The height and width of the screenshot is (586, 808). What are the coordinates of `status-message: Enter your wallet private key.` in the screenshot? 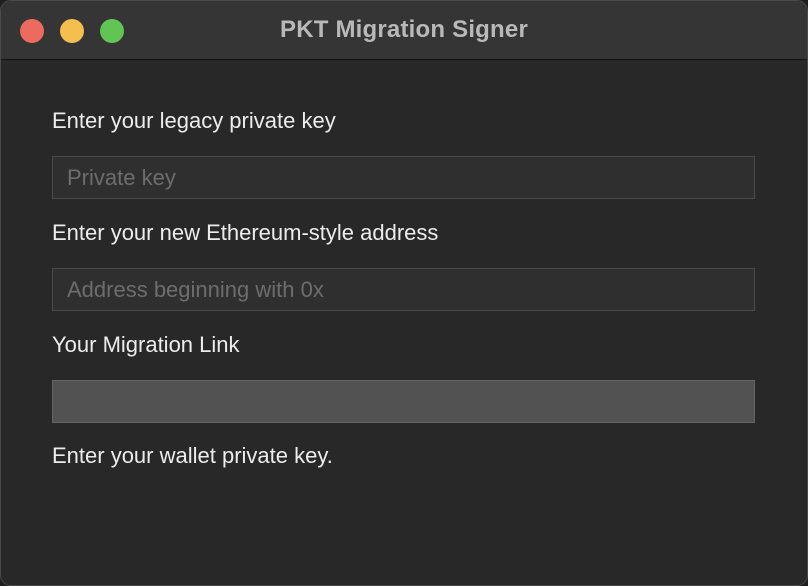 It's located at (192, 455).